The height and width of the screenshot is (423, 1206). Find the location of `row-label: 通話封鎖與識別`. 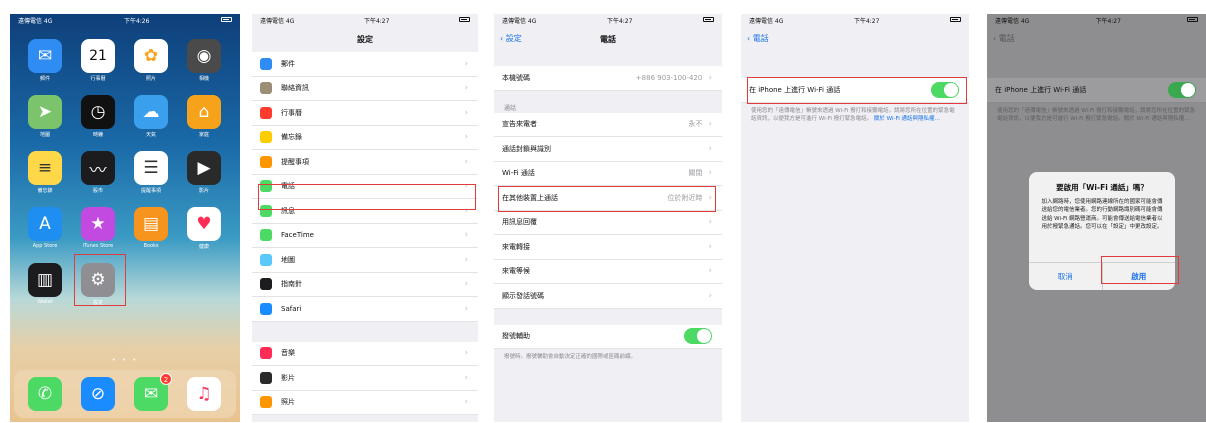

row-label: 通話封鎖與識別 is located at coordinates (526, 148).